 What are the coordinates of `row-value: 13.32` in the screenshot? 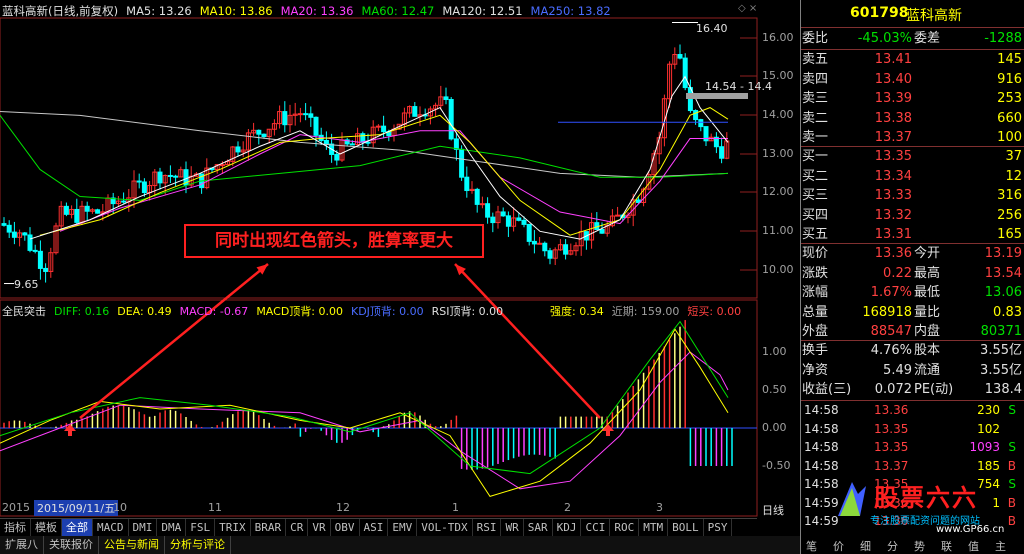 It's located at (893, 215).